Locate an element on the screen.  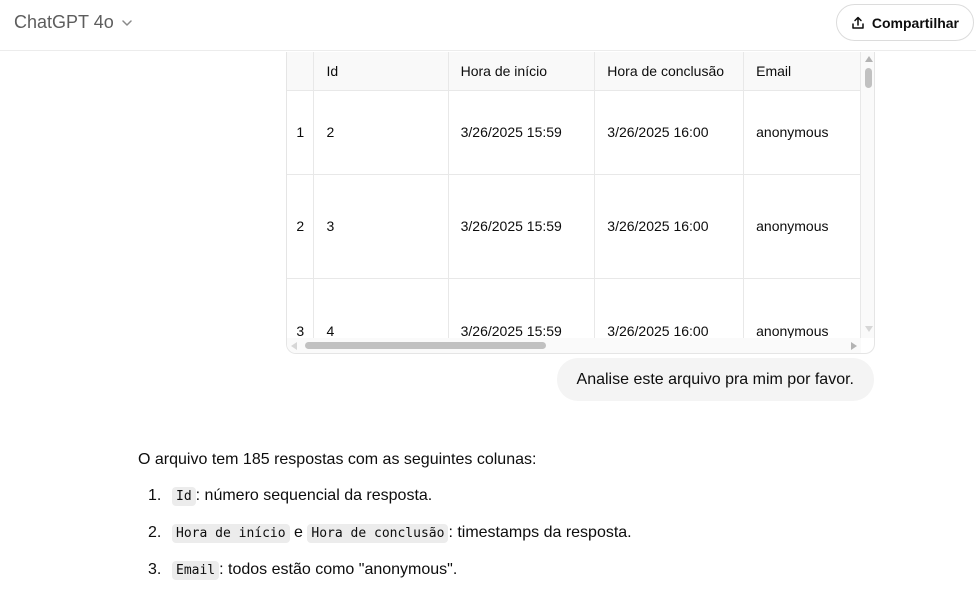
column-header-end-time: Hora de conclusão is located at coordinates (669, 71).